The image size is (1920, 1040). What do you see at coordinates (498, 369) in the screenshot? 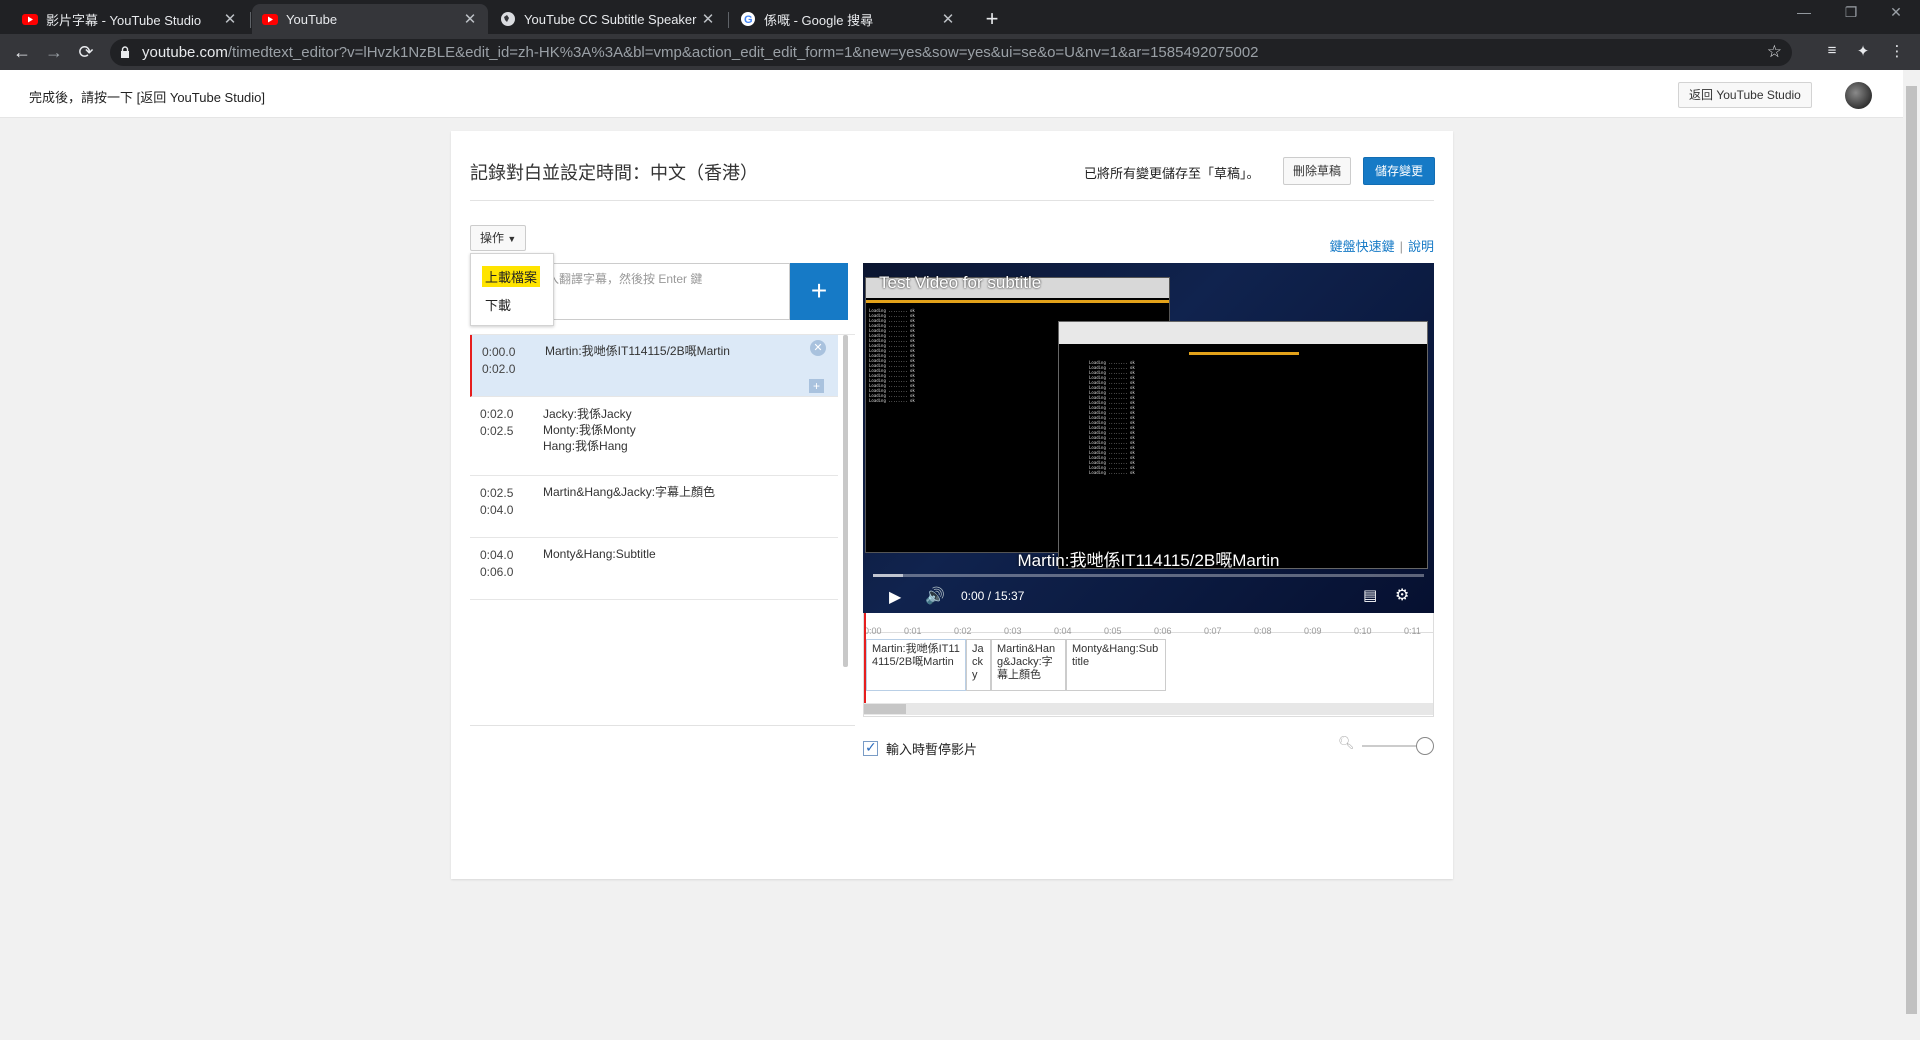
I see `caption-end: 0:02.0` at bounding box center [498, 369].